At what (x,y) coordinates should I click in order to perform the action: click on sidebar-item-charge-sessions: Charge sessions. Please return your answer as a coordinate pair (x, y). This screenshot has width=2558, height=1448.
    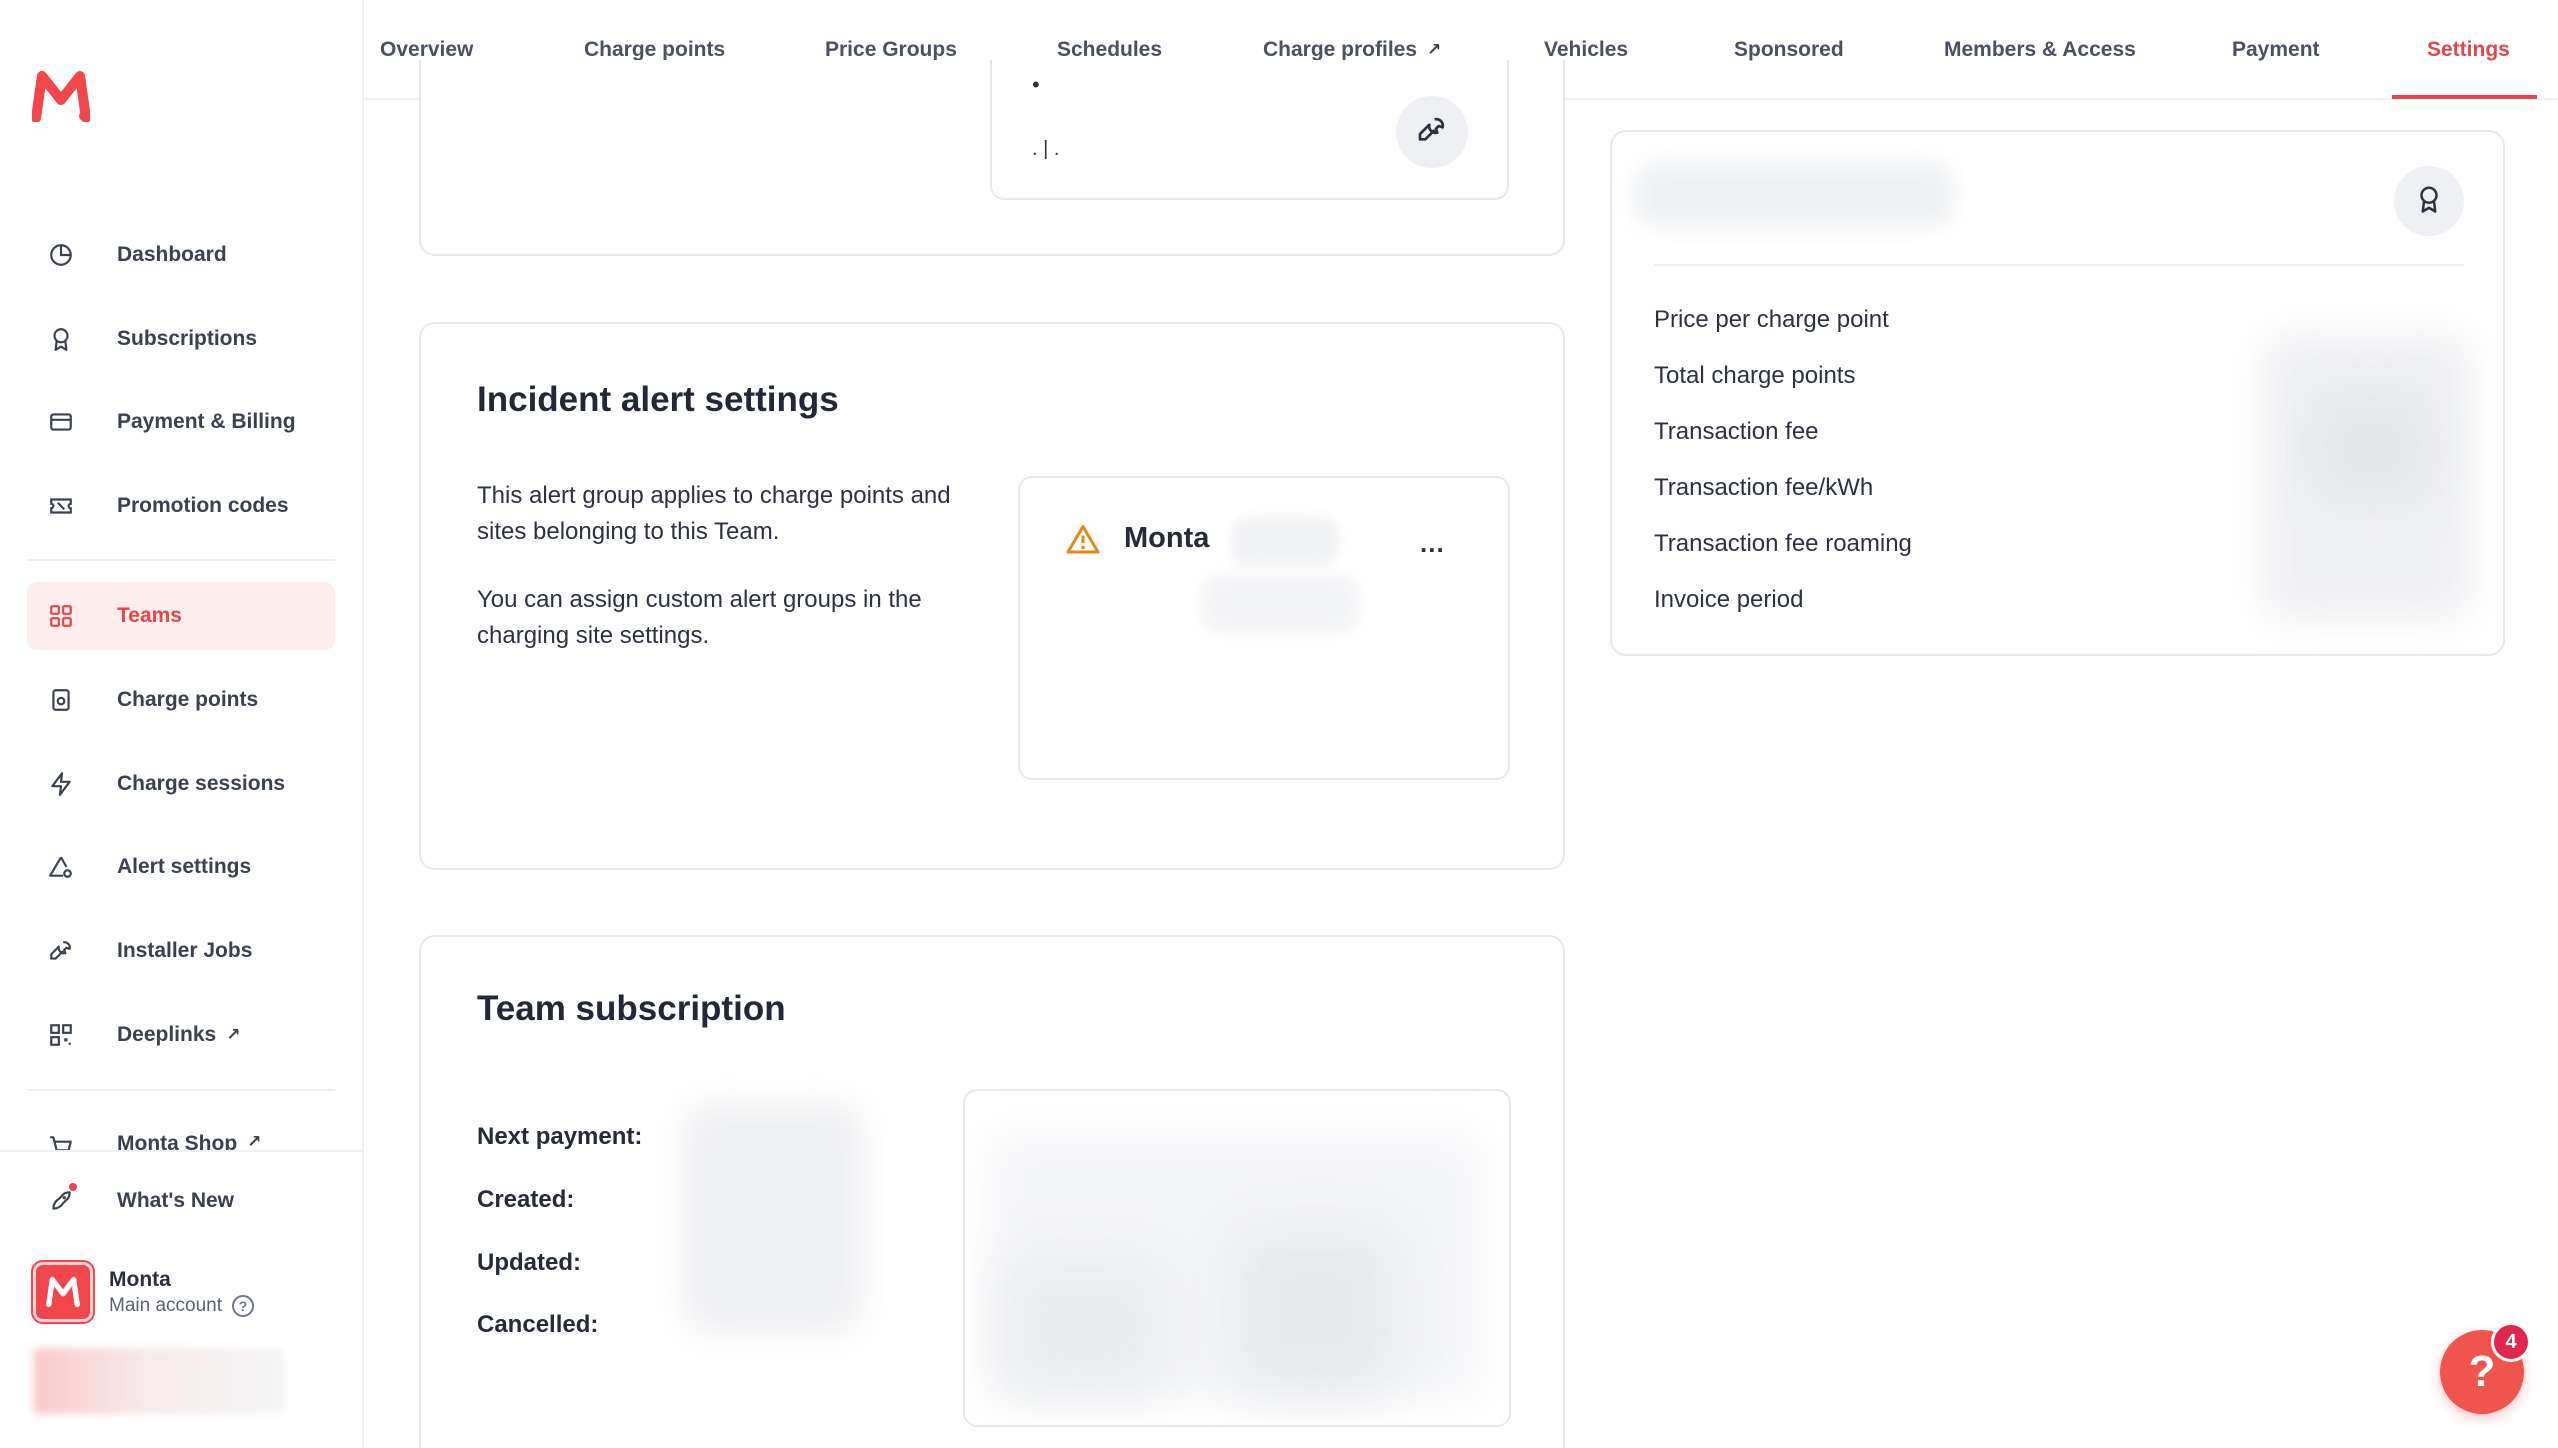
    Looking at the image, I should click on (181, 784).